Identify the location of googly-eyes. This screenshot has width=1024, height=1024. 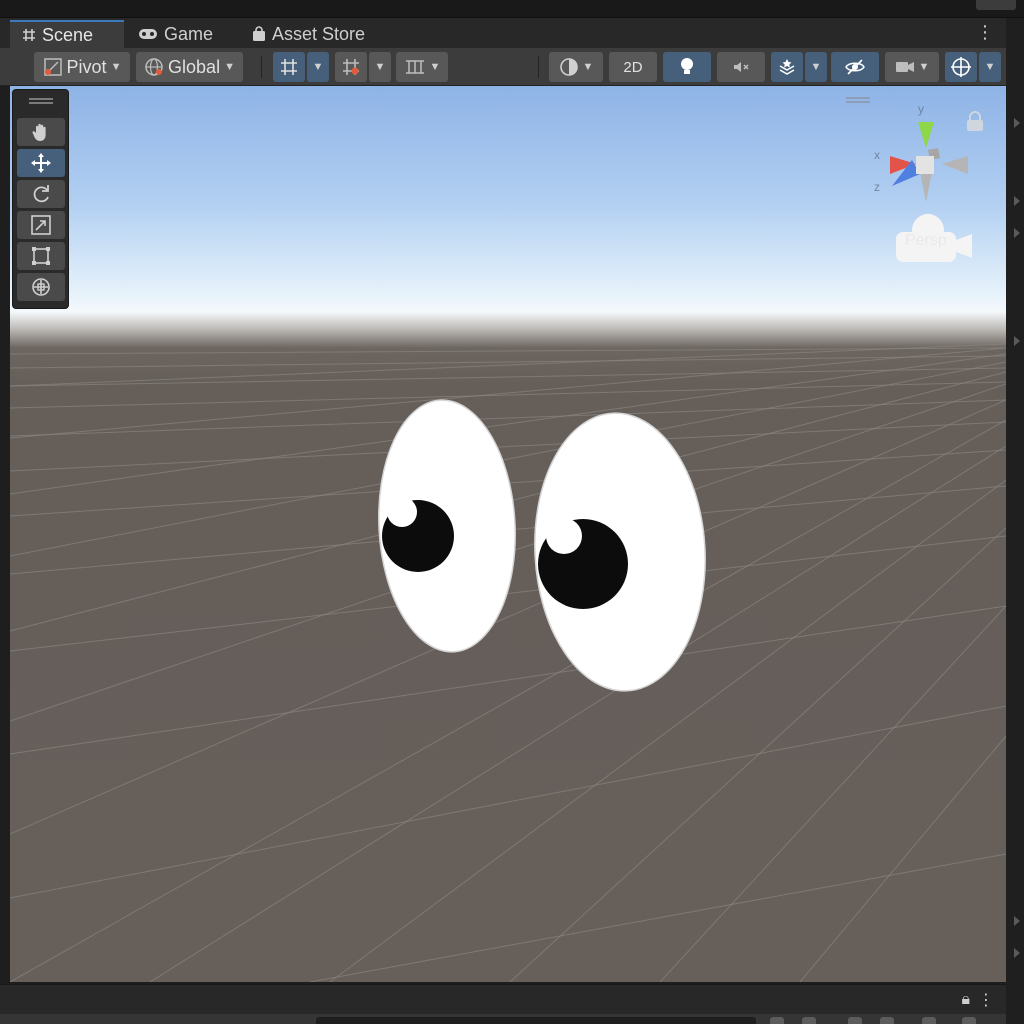
(542, 546).